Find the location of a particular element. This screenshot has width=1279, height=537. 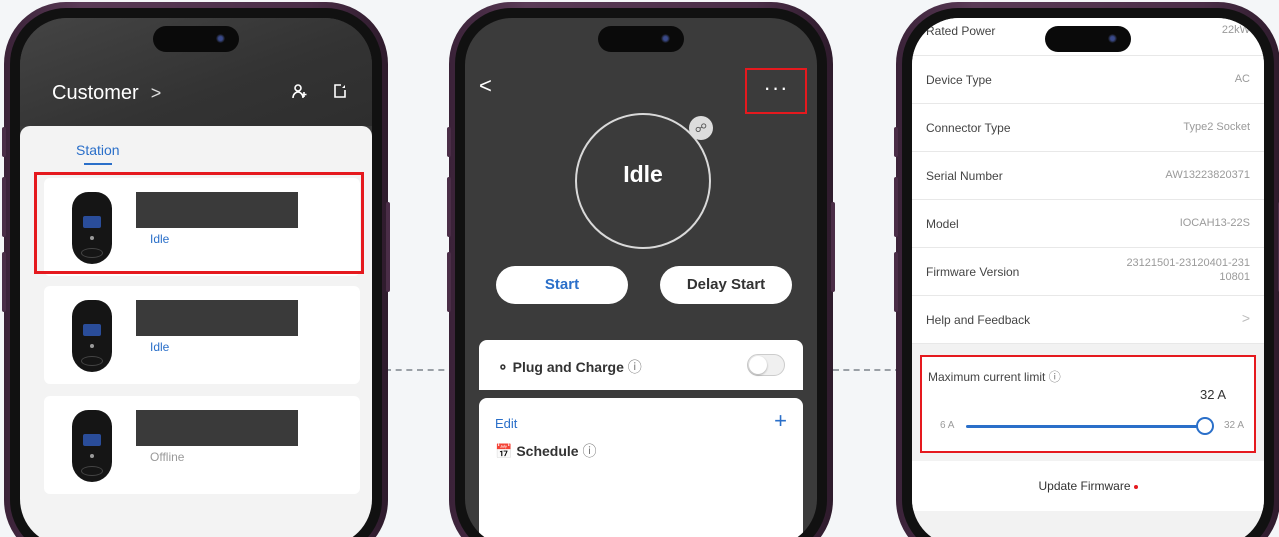

info-value: AW13223820371 is located at coordinates (1207, 175).